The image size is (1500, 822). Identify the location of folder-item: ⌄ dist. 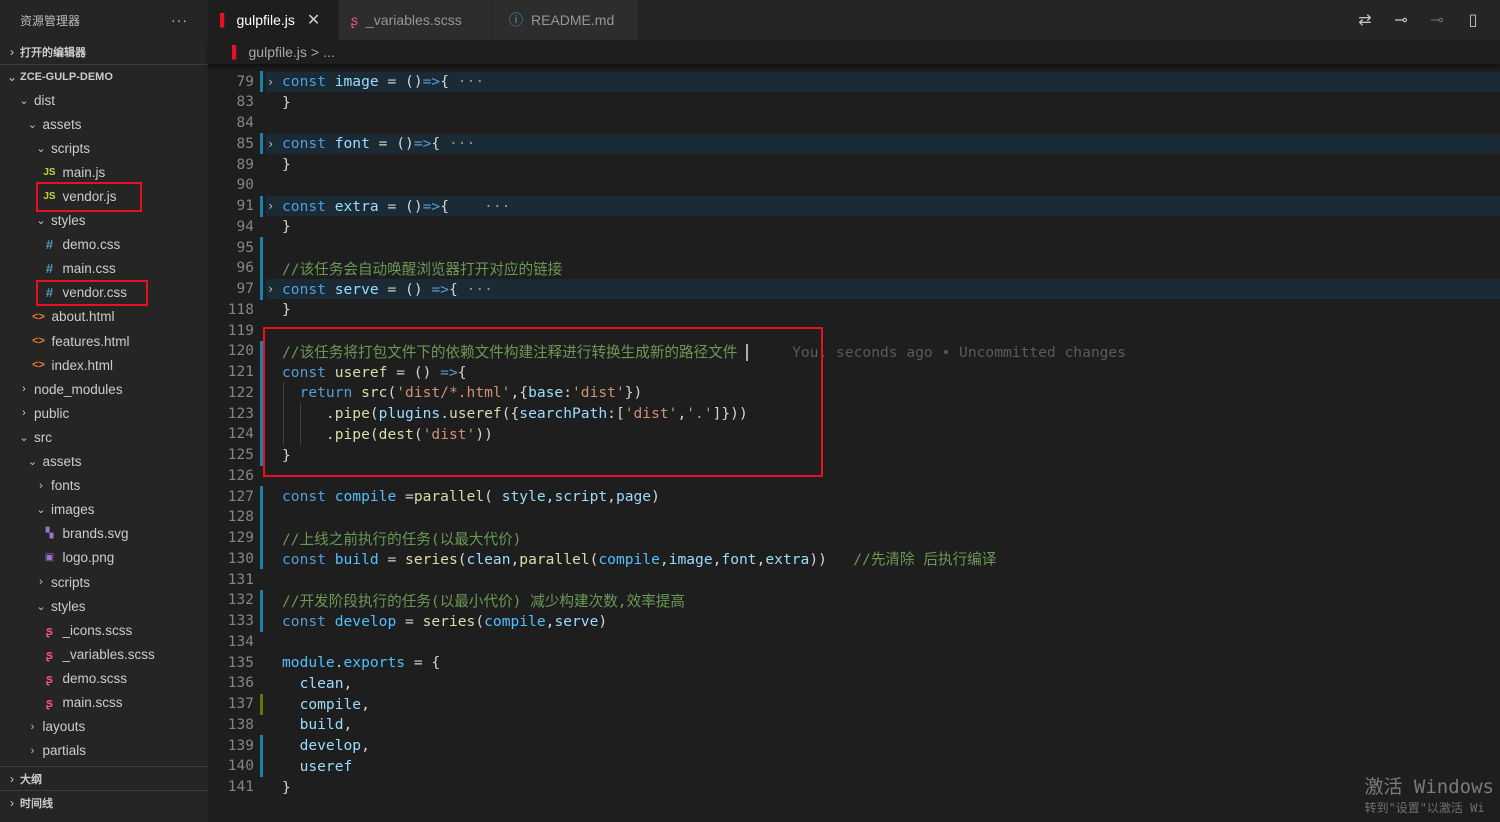
(104, 100).